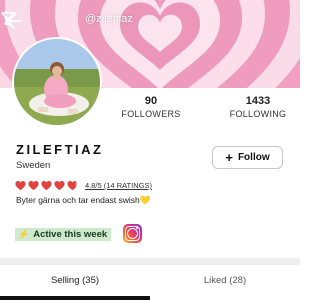 The width and height of the screenshot is (320, 300). What do you see at coordinates (229, 157) in the screenshot?
I see `plus-icon: +` at bounding box center [229, 157].